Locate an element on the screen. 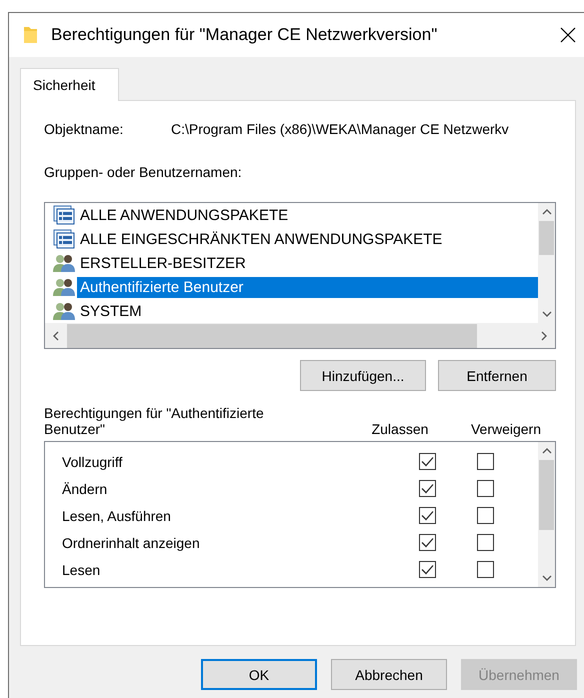 The image size is (584, 698). horizontal-scrollbar is located at coordinates (300, 335).